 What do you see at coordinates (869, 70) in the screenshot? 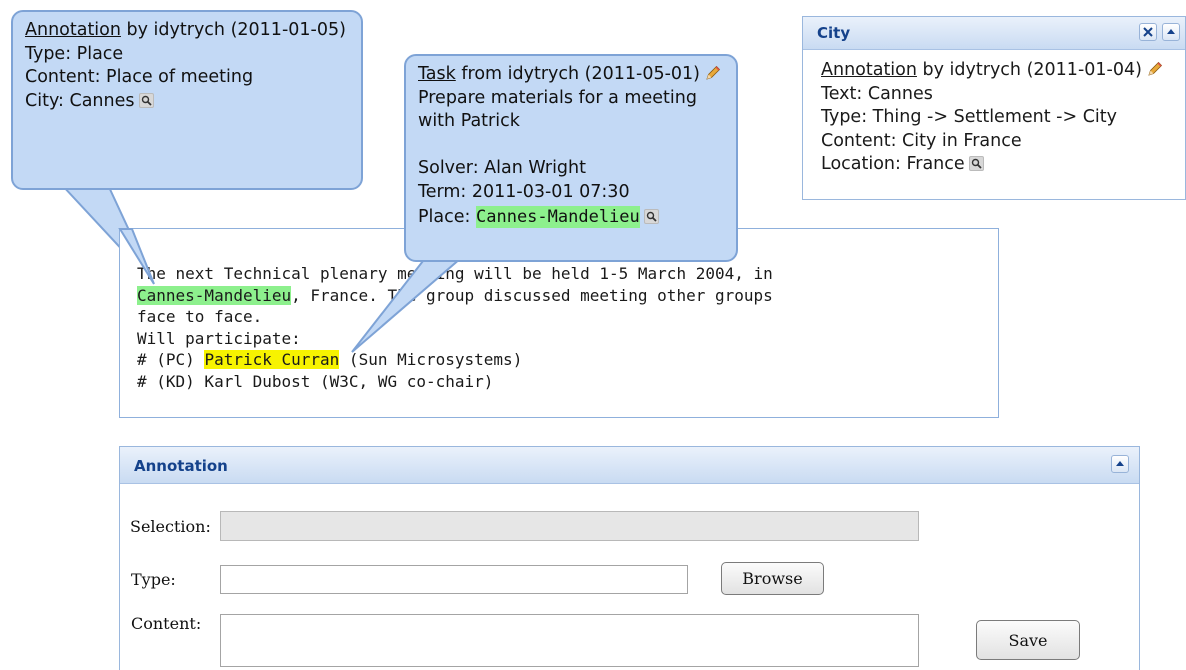
I see `city-annotation-link: Annotation` at bounding box center [869, 70].